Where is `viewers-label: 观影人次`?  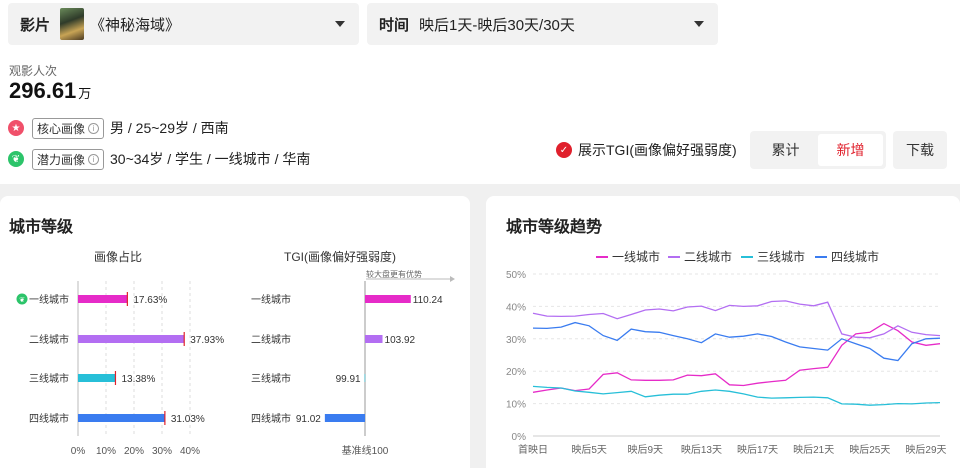
viewers-label: 观影人次 is located at coordinates (33, 71).